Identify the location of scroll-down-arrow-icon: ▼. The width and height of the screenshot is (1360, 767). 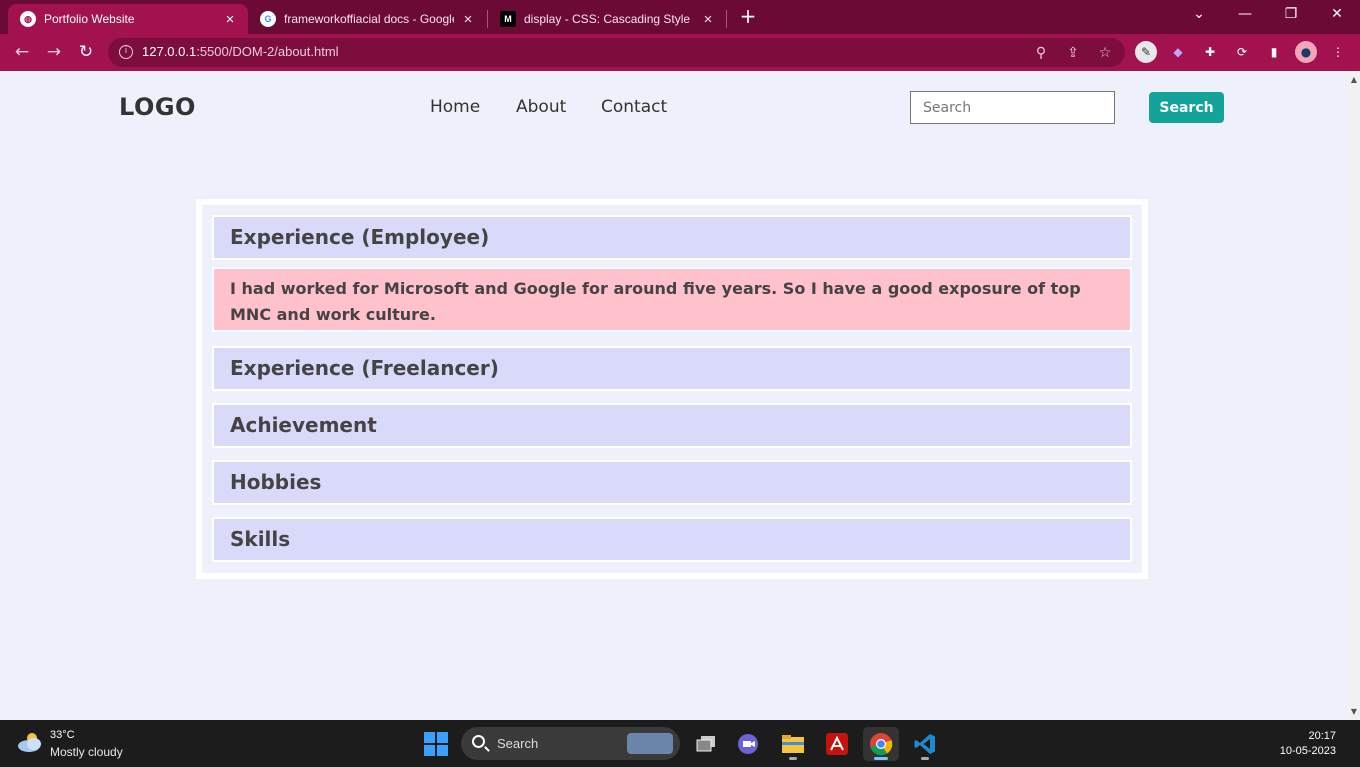
(1354, 711).